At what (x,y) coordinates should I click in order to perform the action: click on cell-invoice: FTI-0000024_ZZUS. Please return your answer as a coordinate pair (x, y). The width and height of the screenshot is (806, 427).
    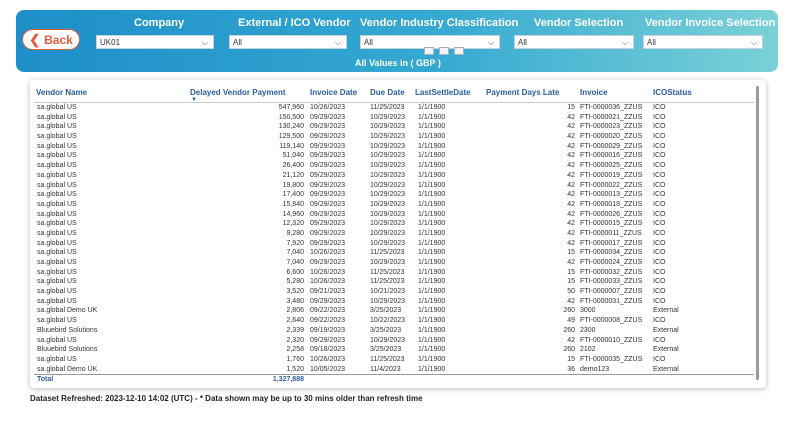
    Looking at the image, I should click on (611, 262).